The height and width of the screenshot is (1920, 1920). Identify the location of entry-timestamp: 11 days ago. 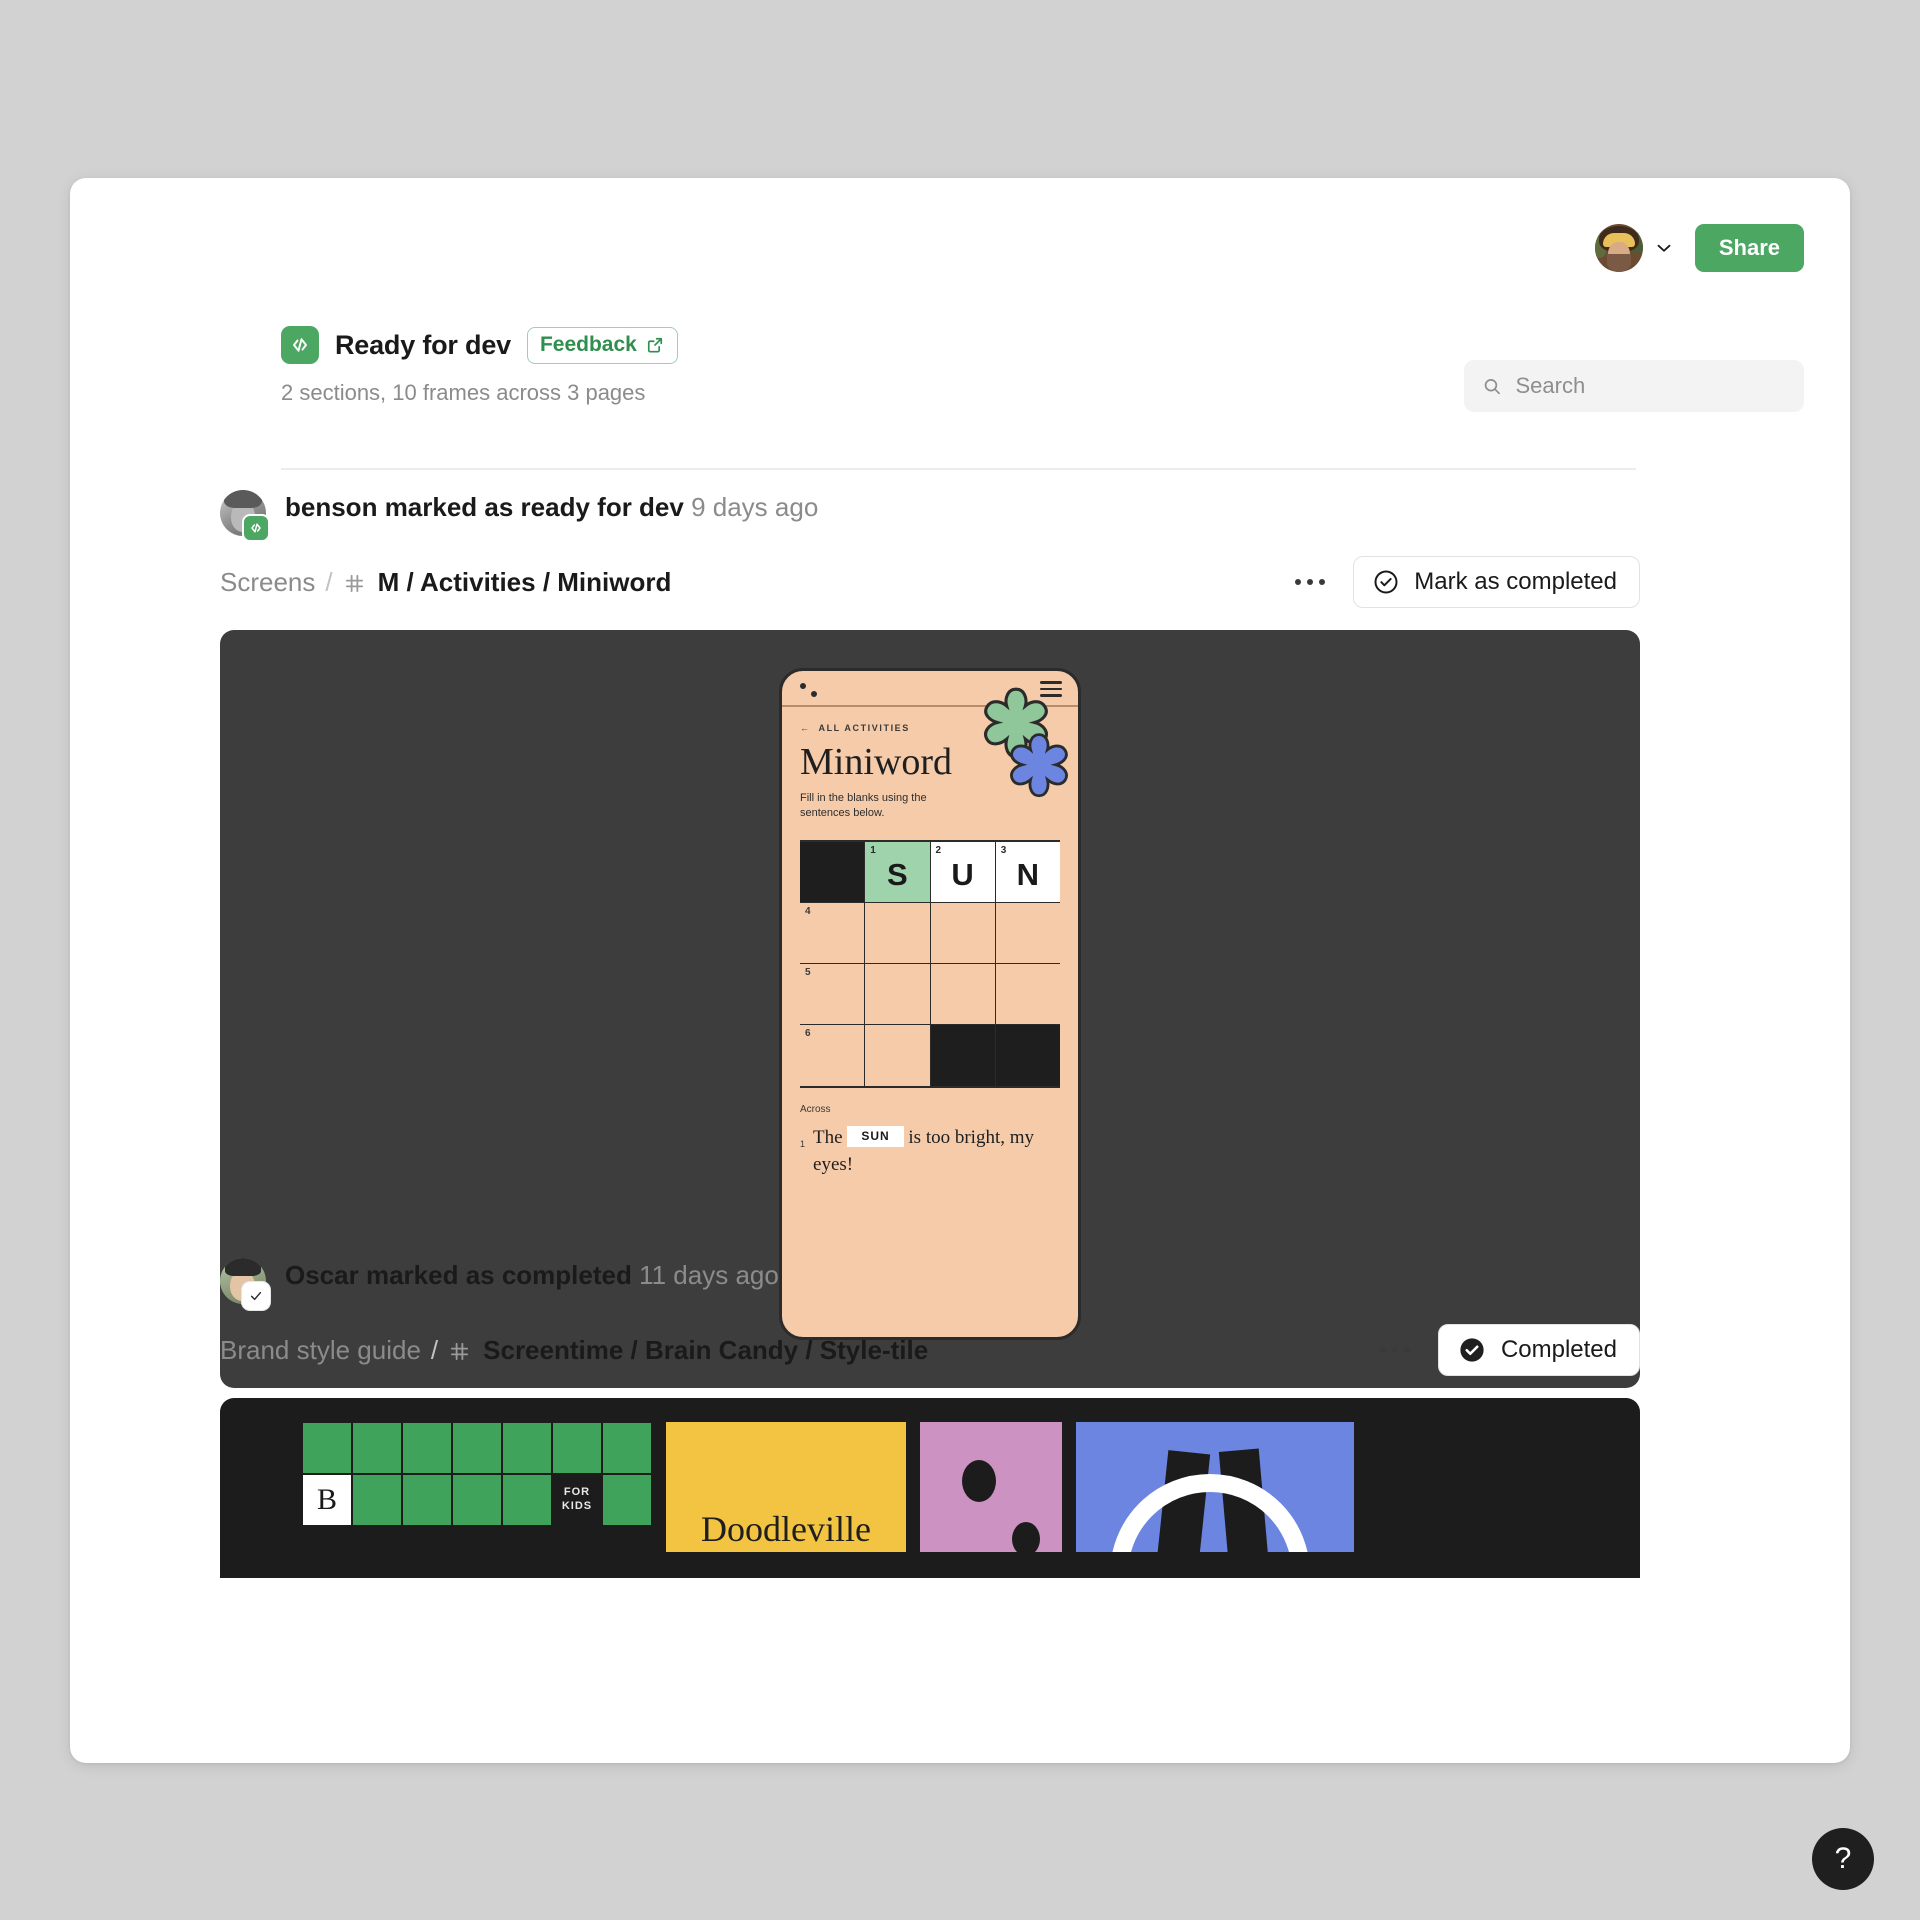
(709, 1275).